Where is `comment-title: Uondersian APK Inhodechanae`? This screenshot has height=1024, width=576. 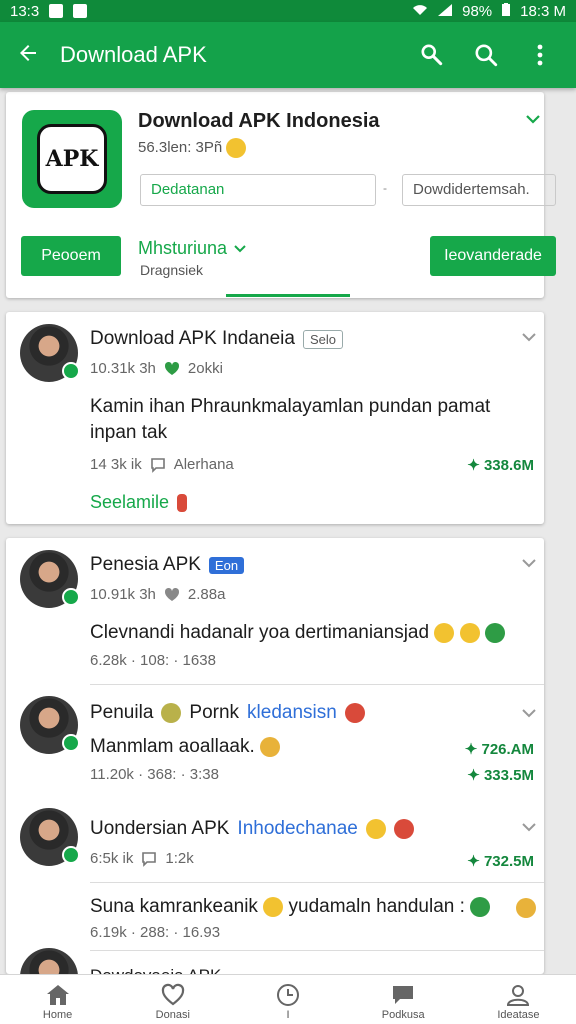 comment-title: Uondersian APK Inhodechanae is located at coordinates (252, 829).